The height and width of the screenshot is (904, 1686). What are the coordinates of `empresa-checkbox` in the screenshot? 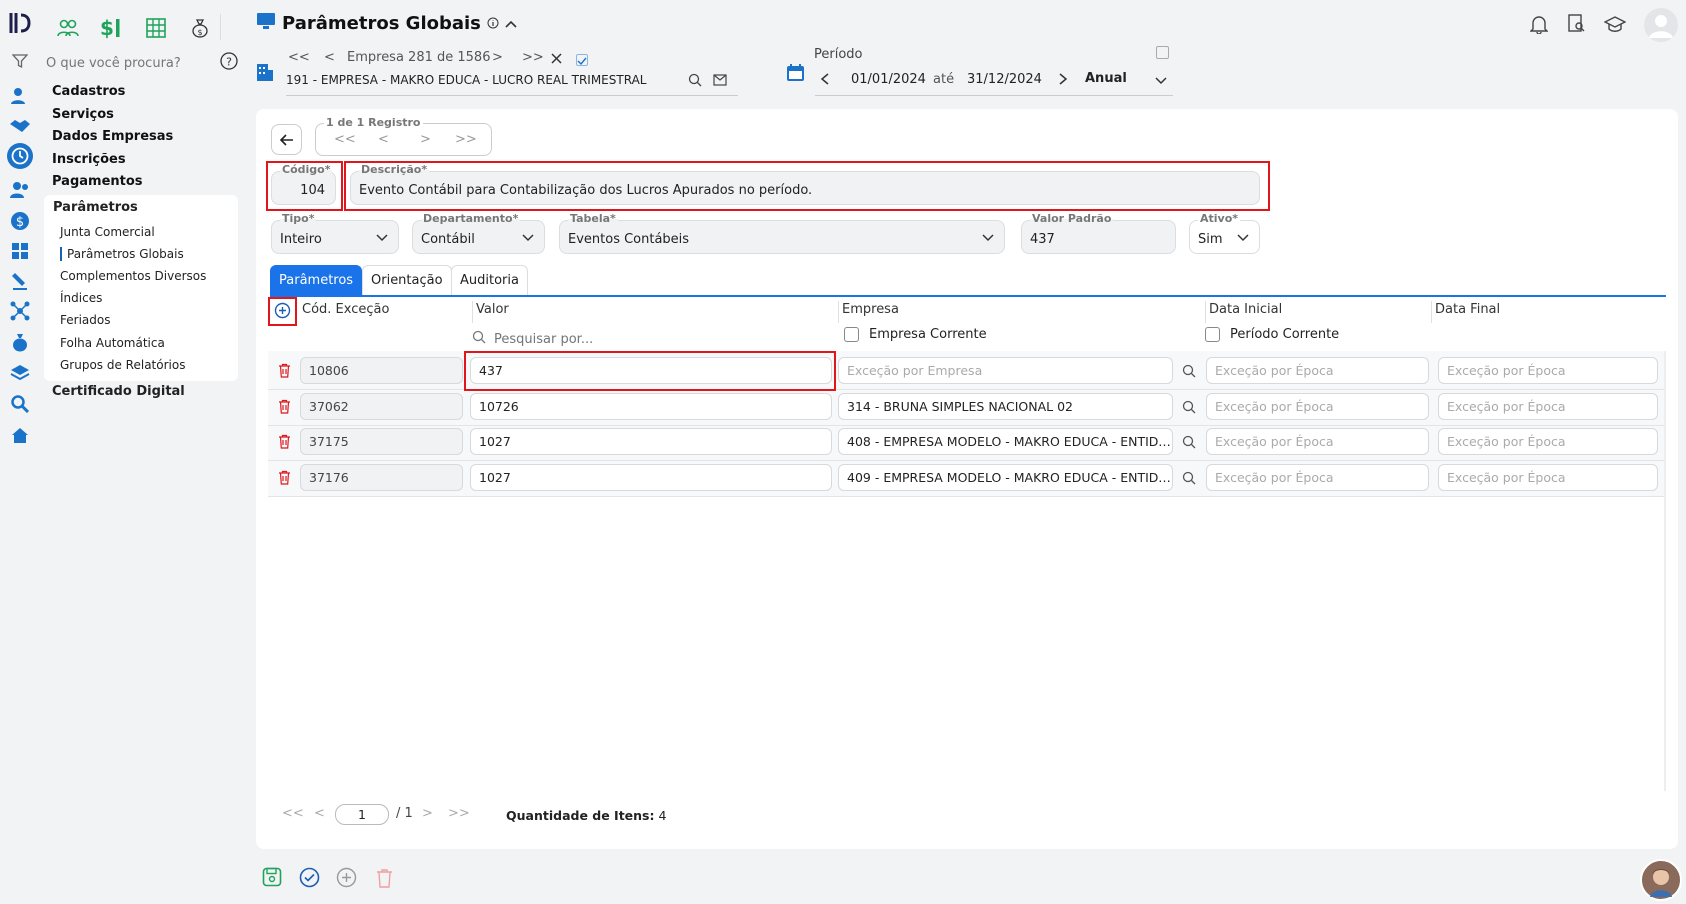 It's located at (582, 60).